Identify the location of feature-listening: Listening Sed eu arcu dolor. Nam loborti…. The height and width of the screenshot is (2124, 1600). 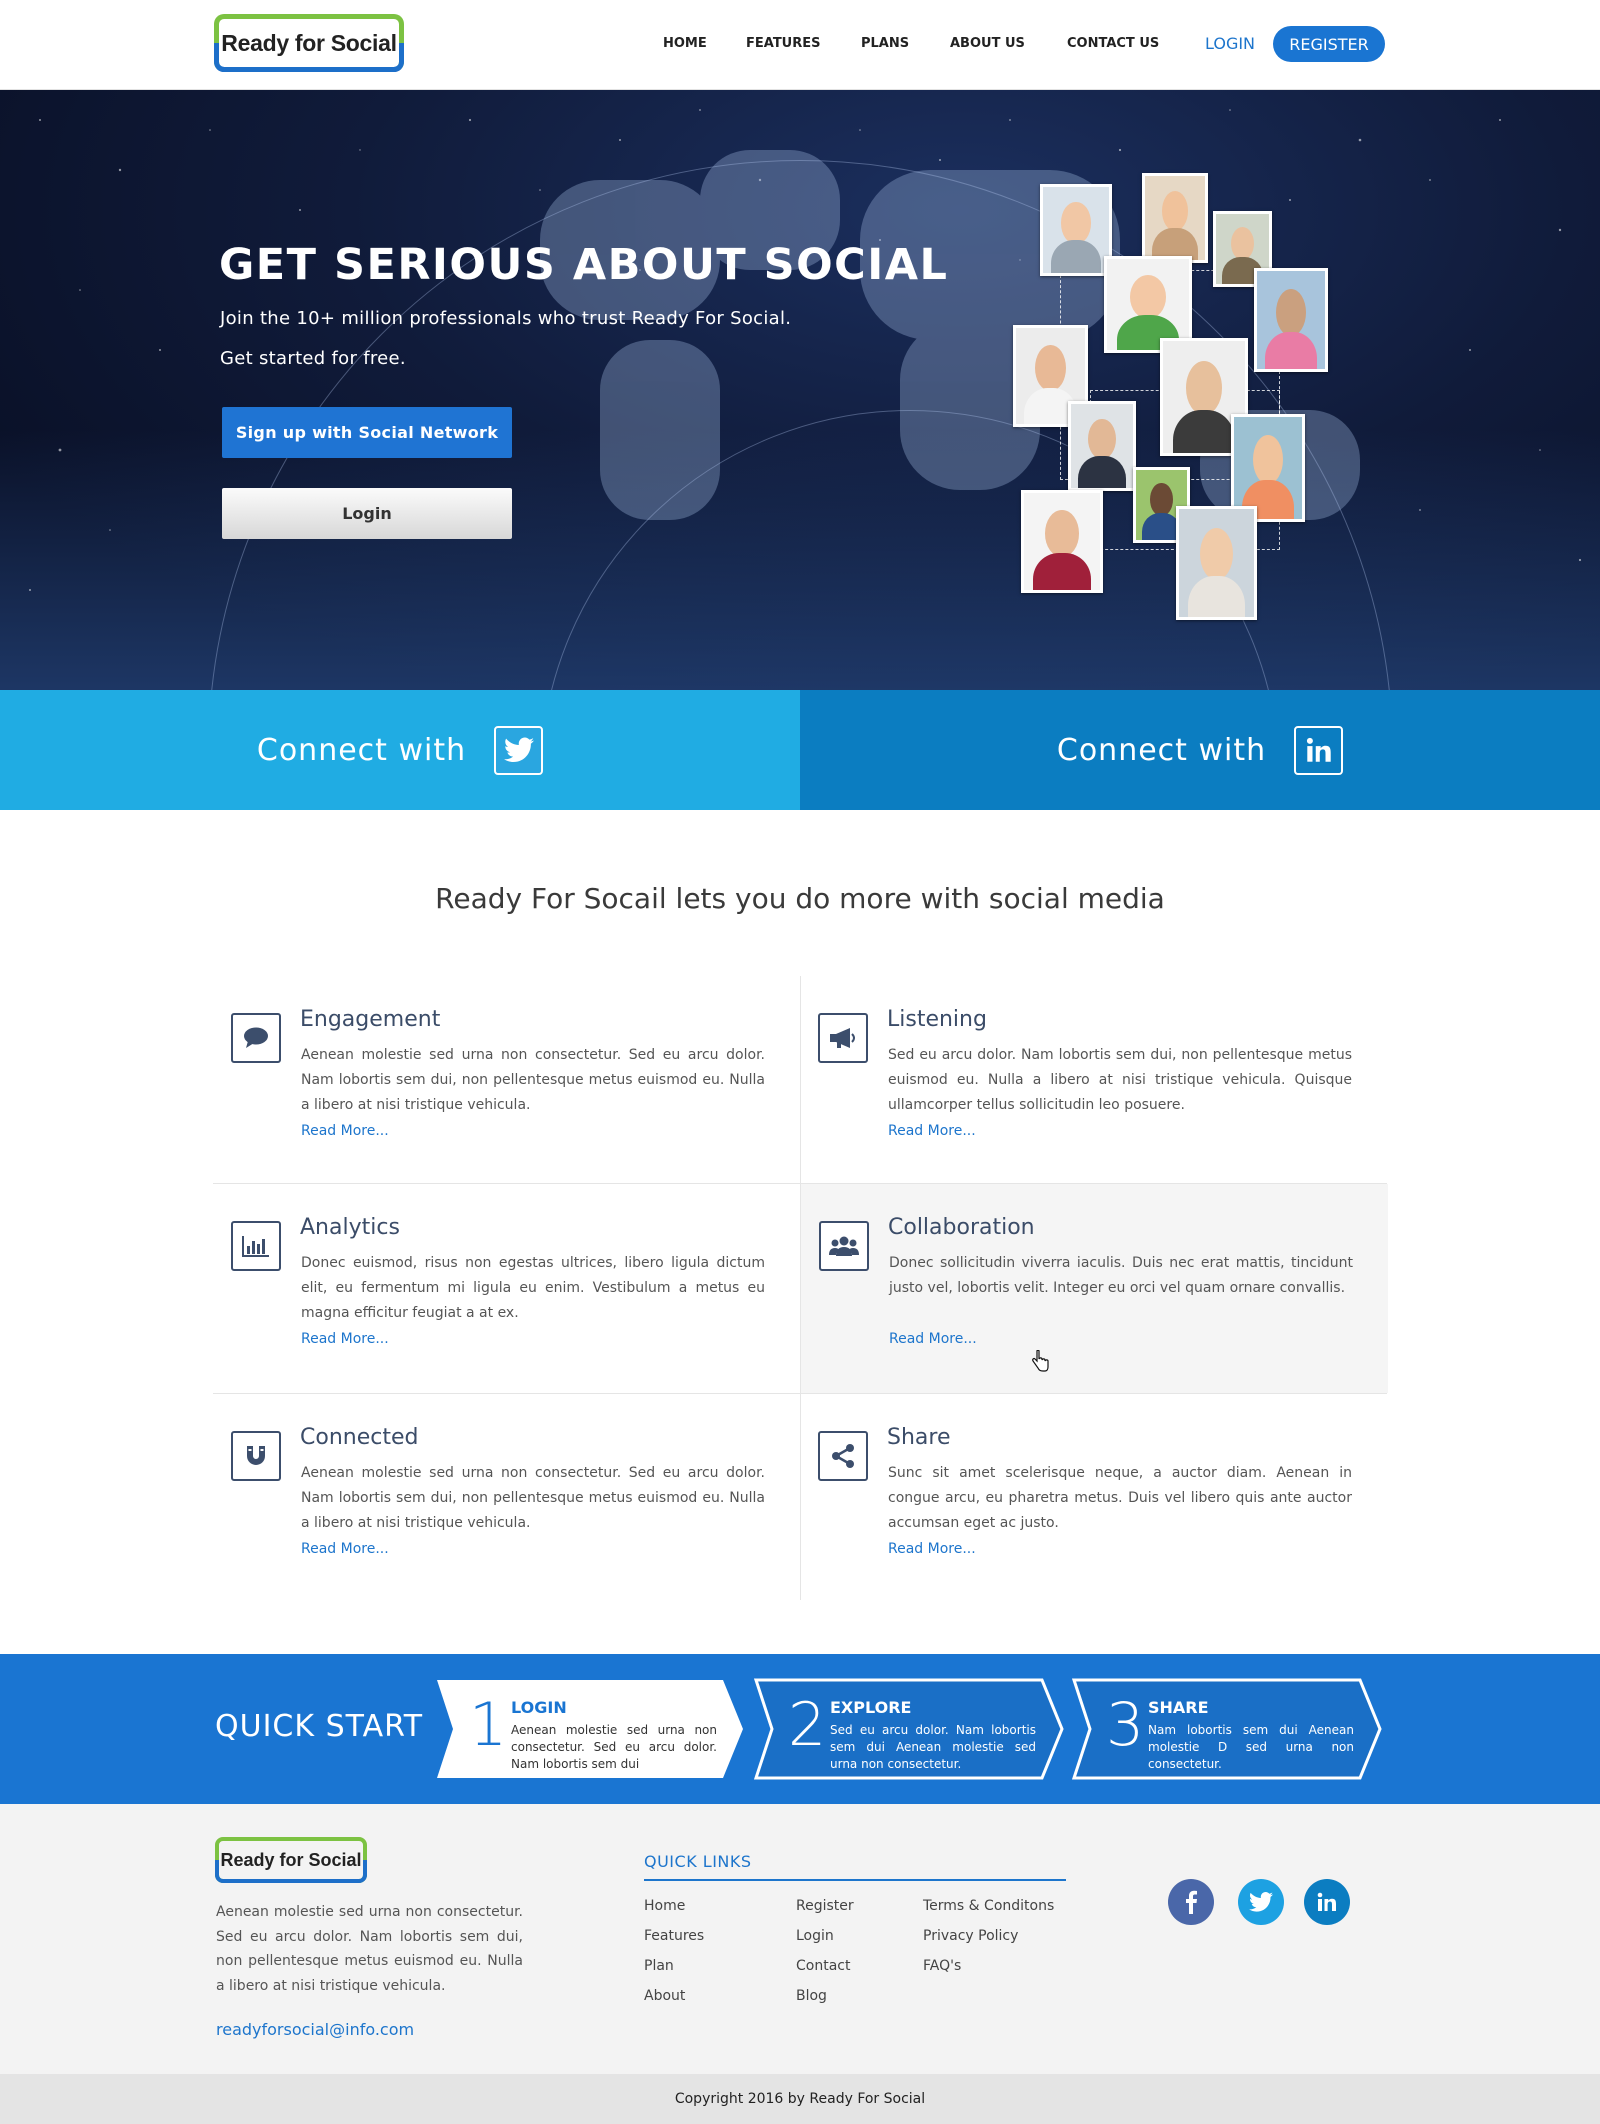
(1093, 1079).